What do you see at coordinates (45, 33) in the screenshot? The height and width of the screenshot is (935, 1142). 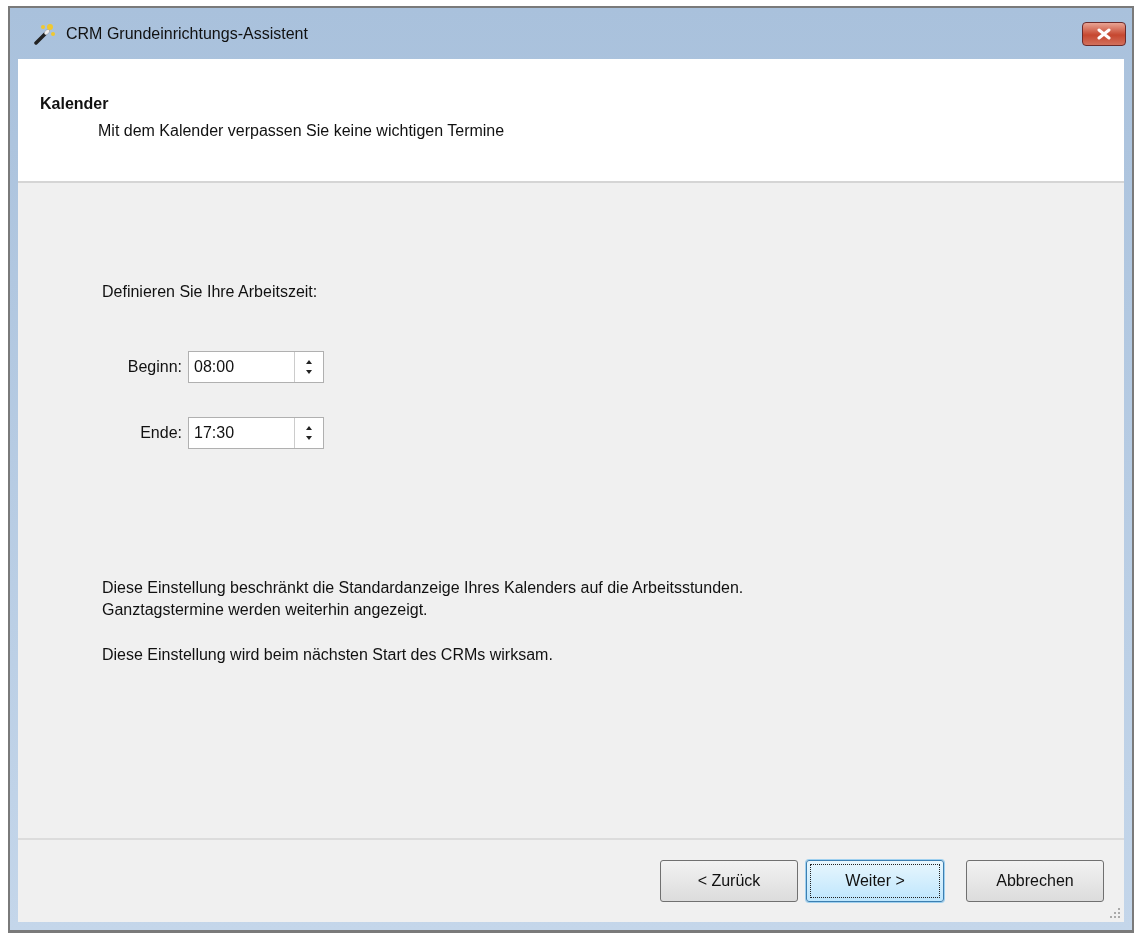 I see `magic-wand-icon` at bounding box center [45, 33].